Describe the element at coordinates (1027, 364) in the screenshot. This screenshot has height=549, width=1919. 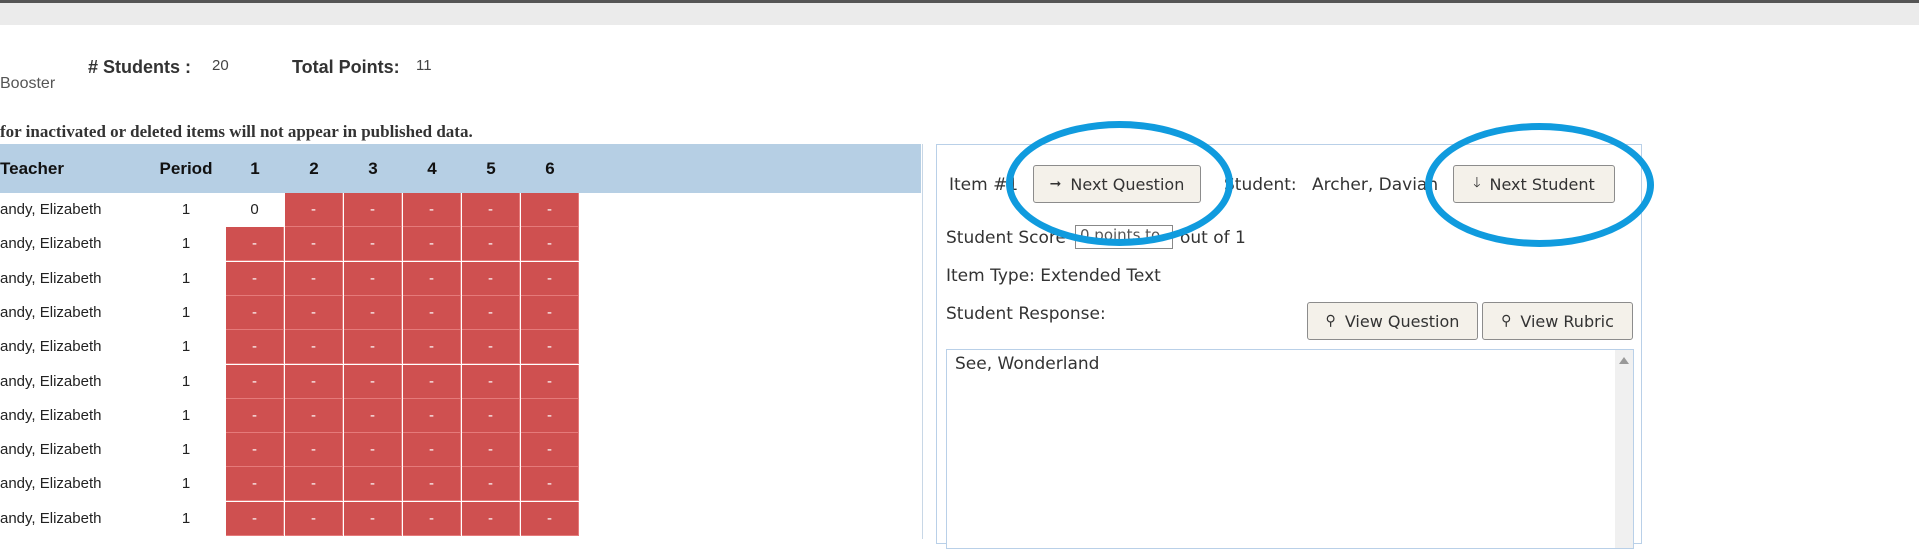
I see `student-response-text: See, Wonderland` at that location.